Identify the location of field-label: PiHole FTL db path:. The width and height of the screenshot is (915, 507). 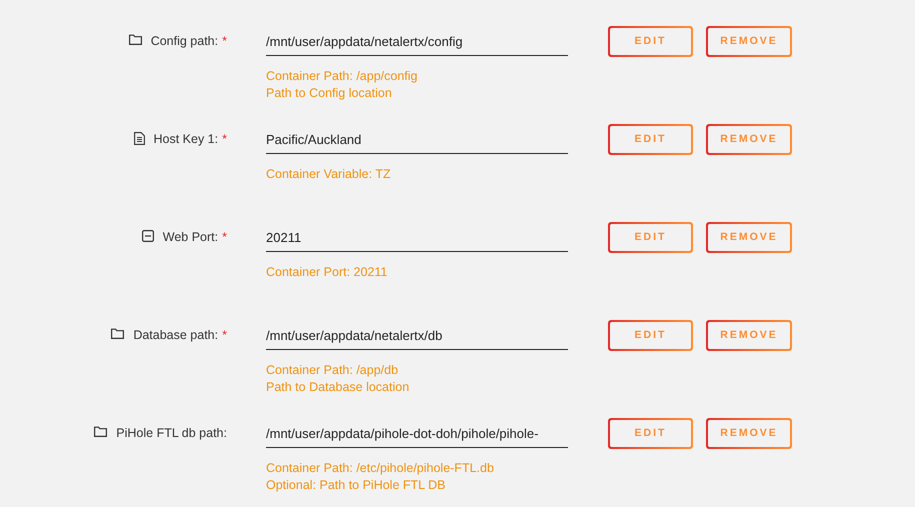
(171, 433).